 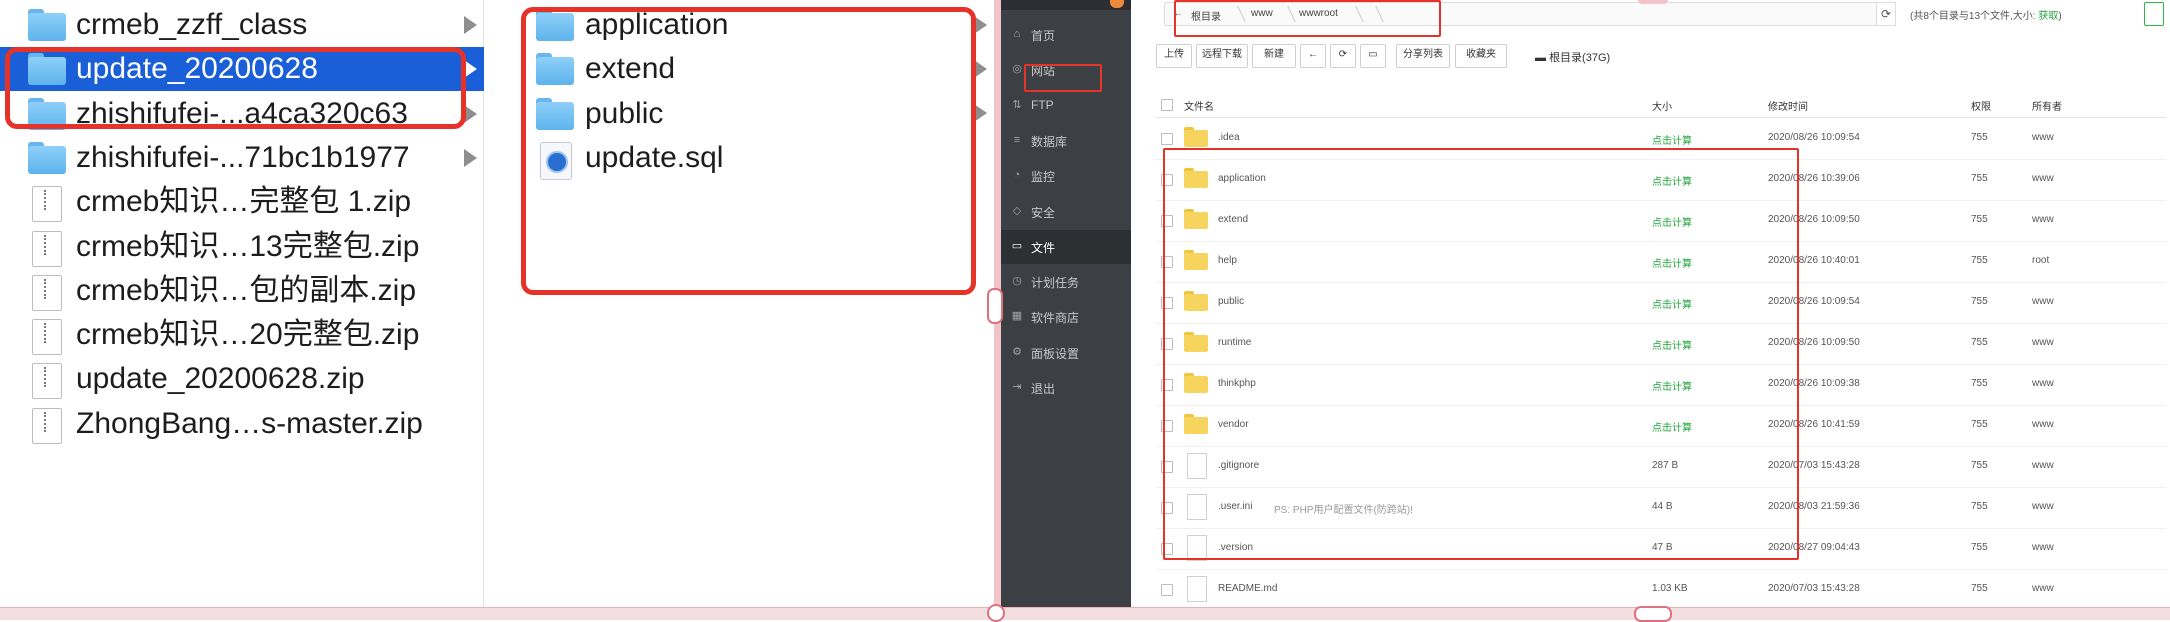 What do you see at coordinates (1238, 465) in the screenshot?
I see `file-name: .gitignore` at bounding box center [1238, 465].